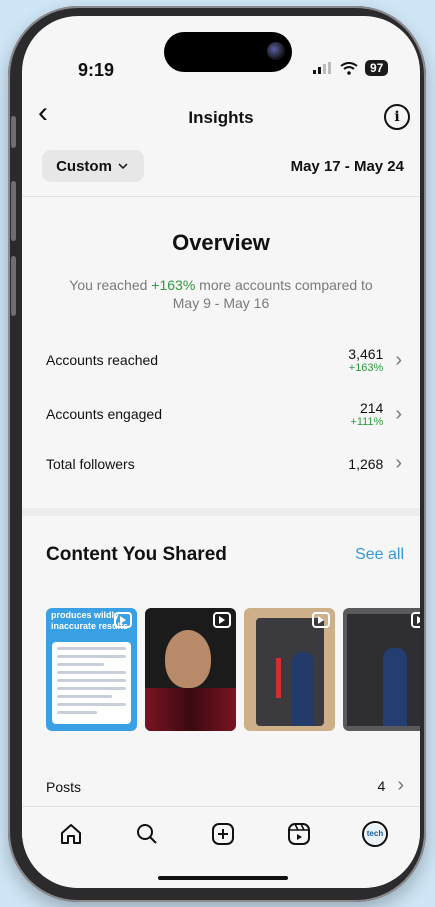  I want to click on status-time: 9:19, so click(96, 70).